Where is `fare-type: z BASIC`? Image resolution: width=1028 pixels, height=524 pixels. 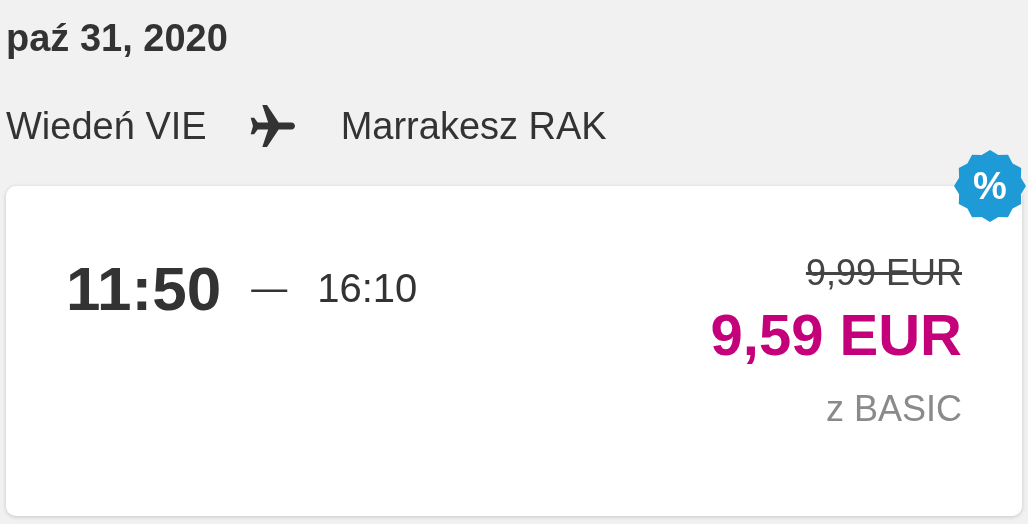
fare-type: z BASIC is located at coordinates (893, 409).